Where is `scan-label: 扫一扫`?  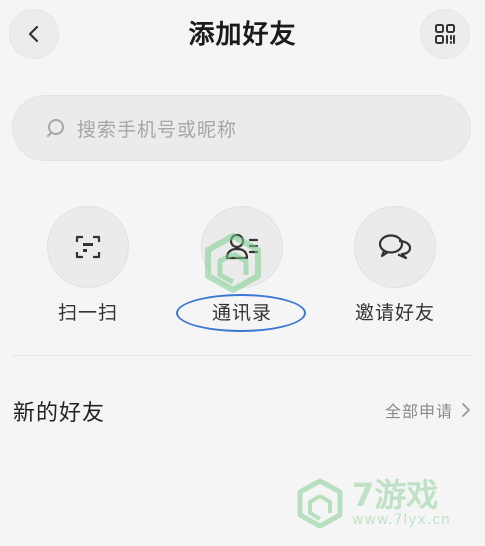 scan-label: 扫一扫 is located at coordinates (87, 313).